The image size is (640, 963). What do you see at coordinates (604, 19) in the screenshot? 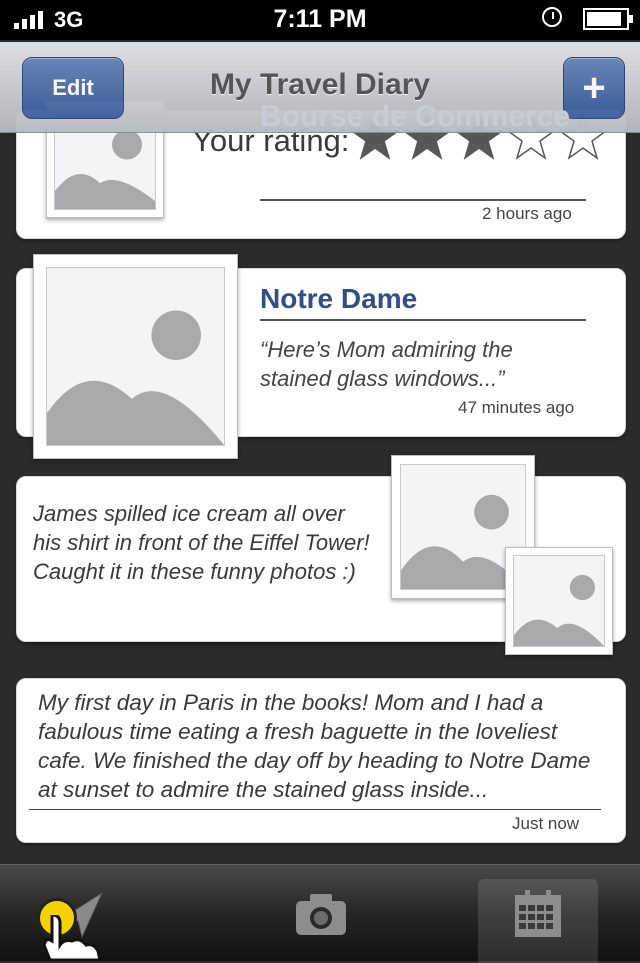
I see `battery-level` at bounding box center [604, 19].